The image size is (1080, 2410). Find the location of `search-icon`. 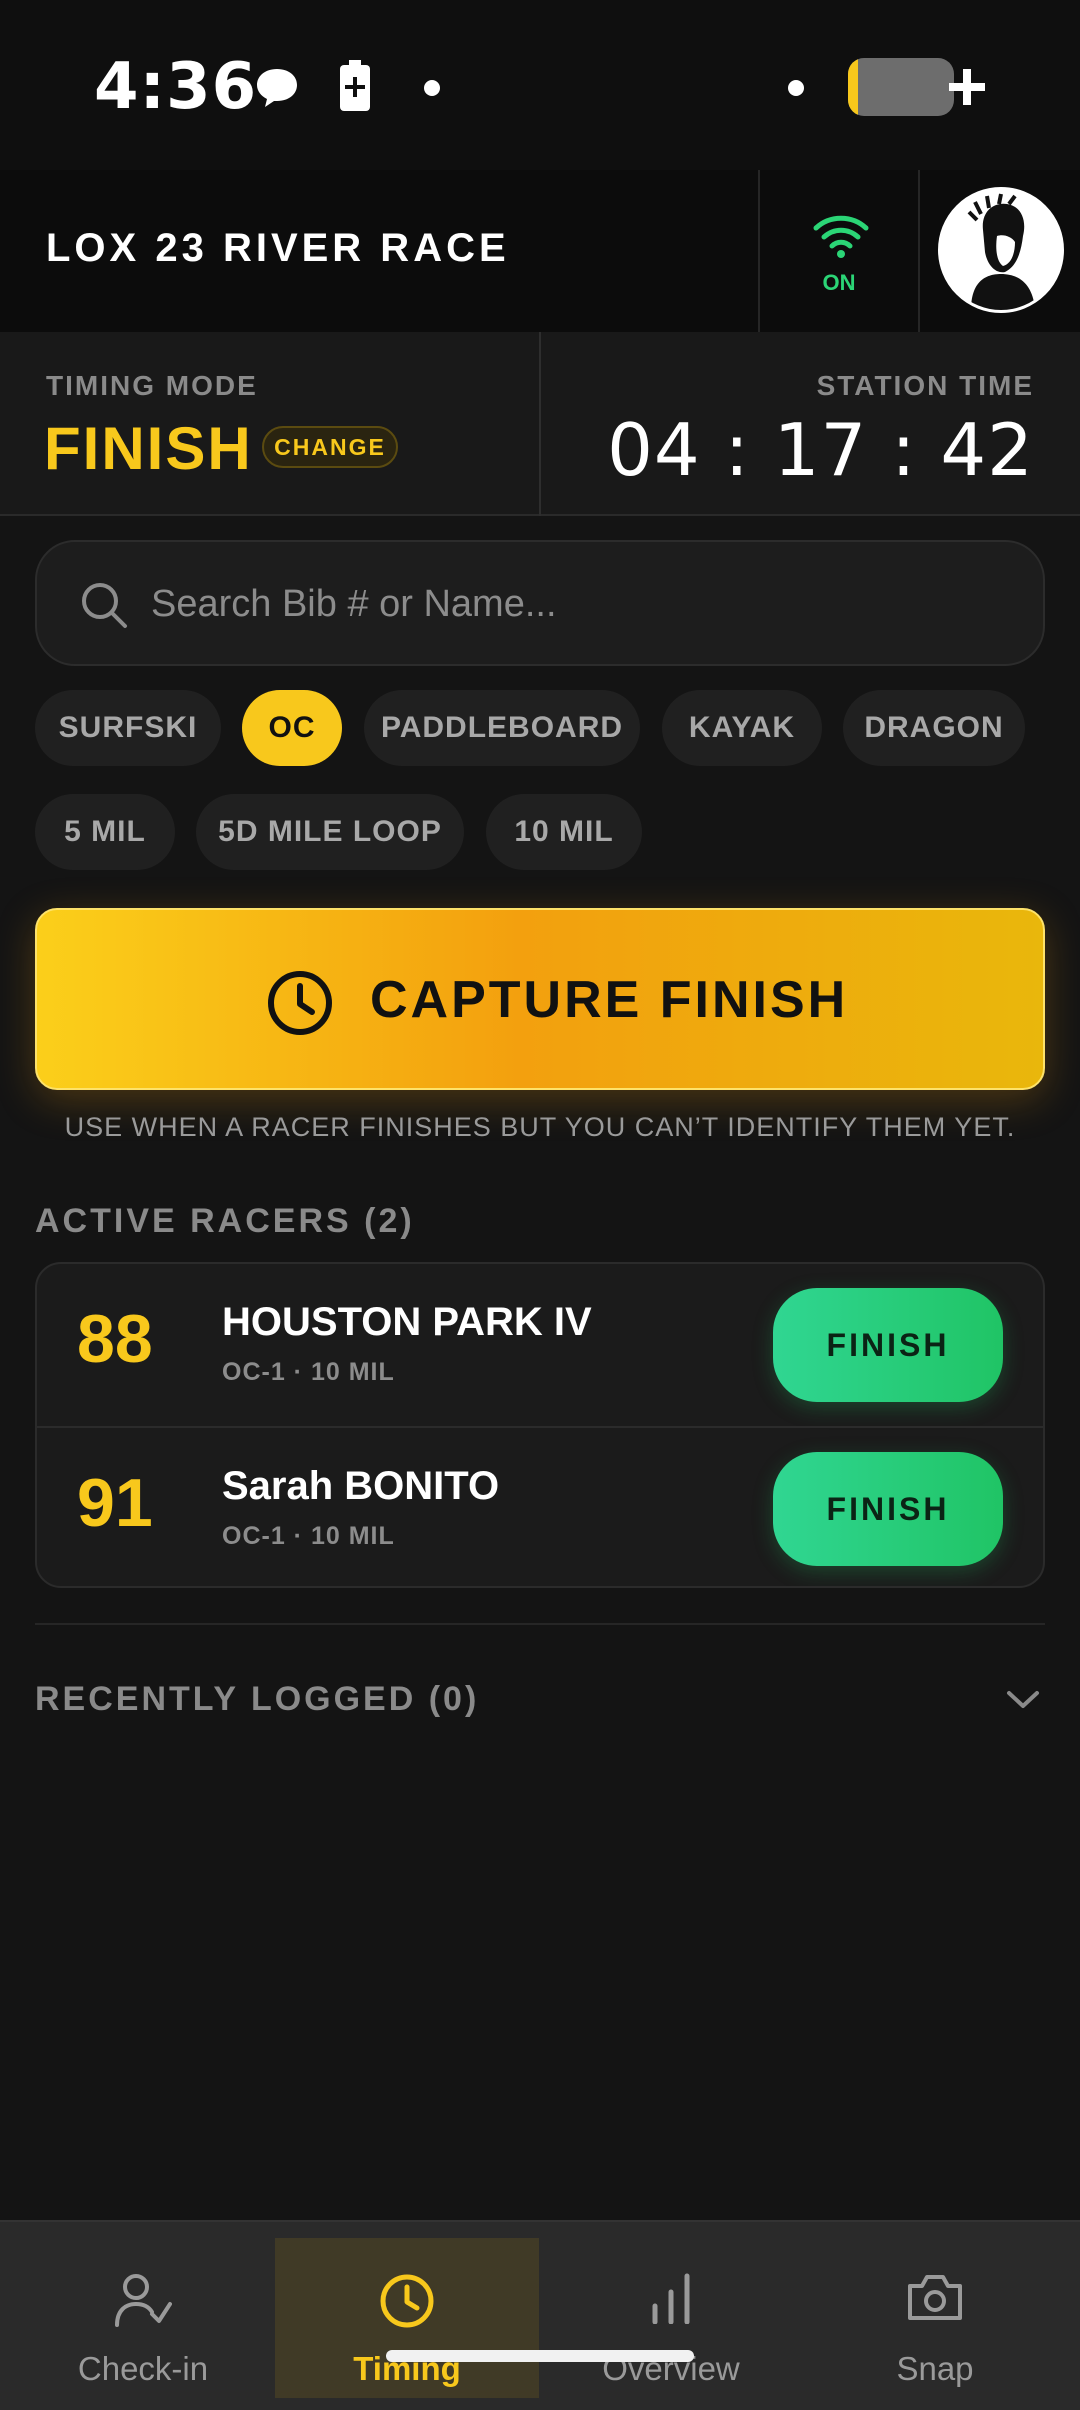

search-icon is located at coordinates (104, 605).